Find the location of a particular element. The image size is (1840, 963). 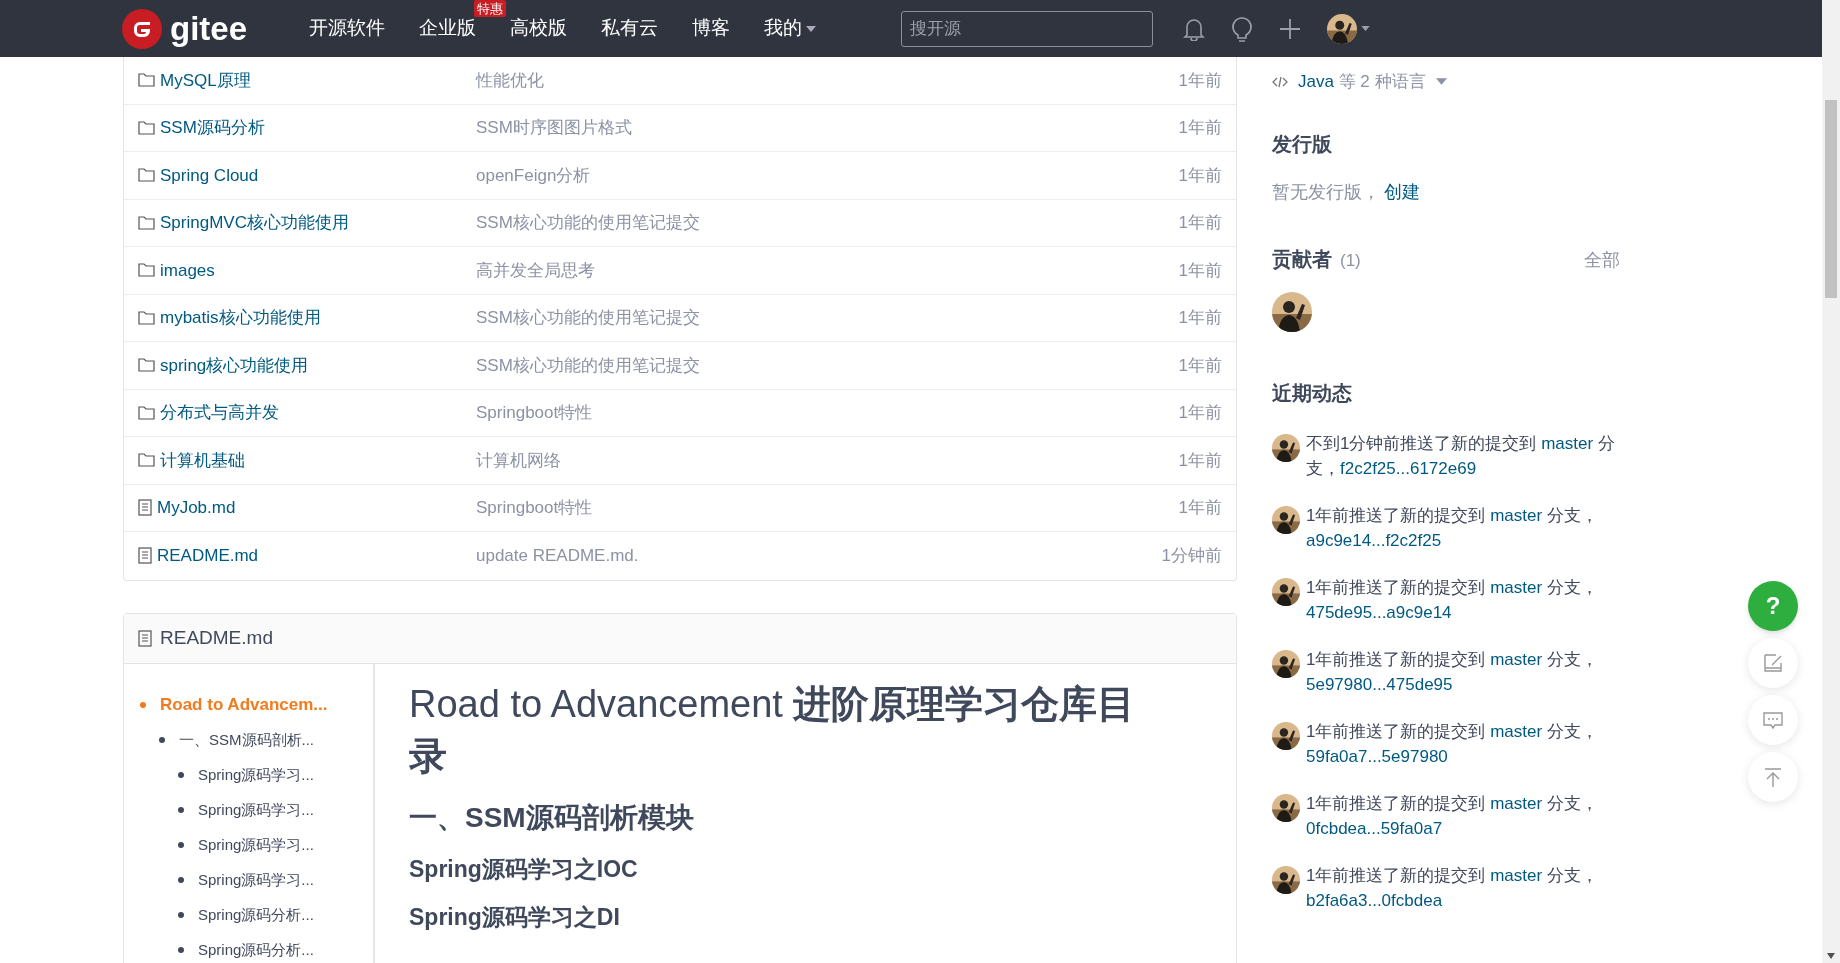

folder-link: mybatis核心功能使用 is located at coordinates (240, 318).